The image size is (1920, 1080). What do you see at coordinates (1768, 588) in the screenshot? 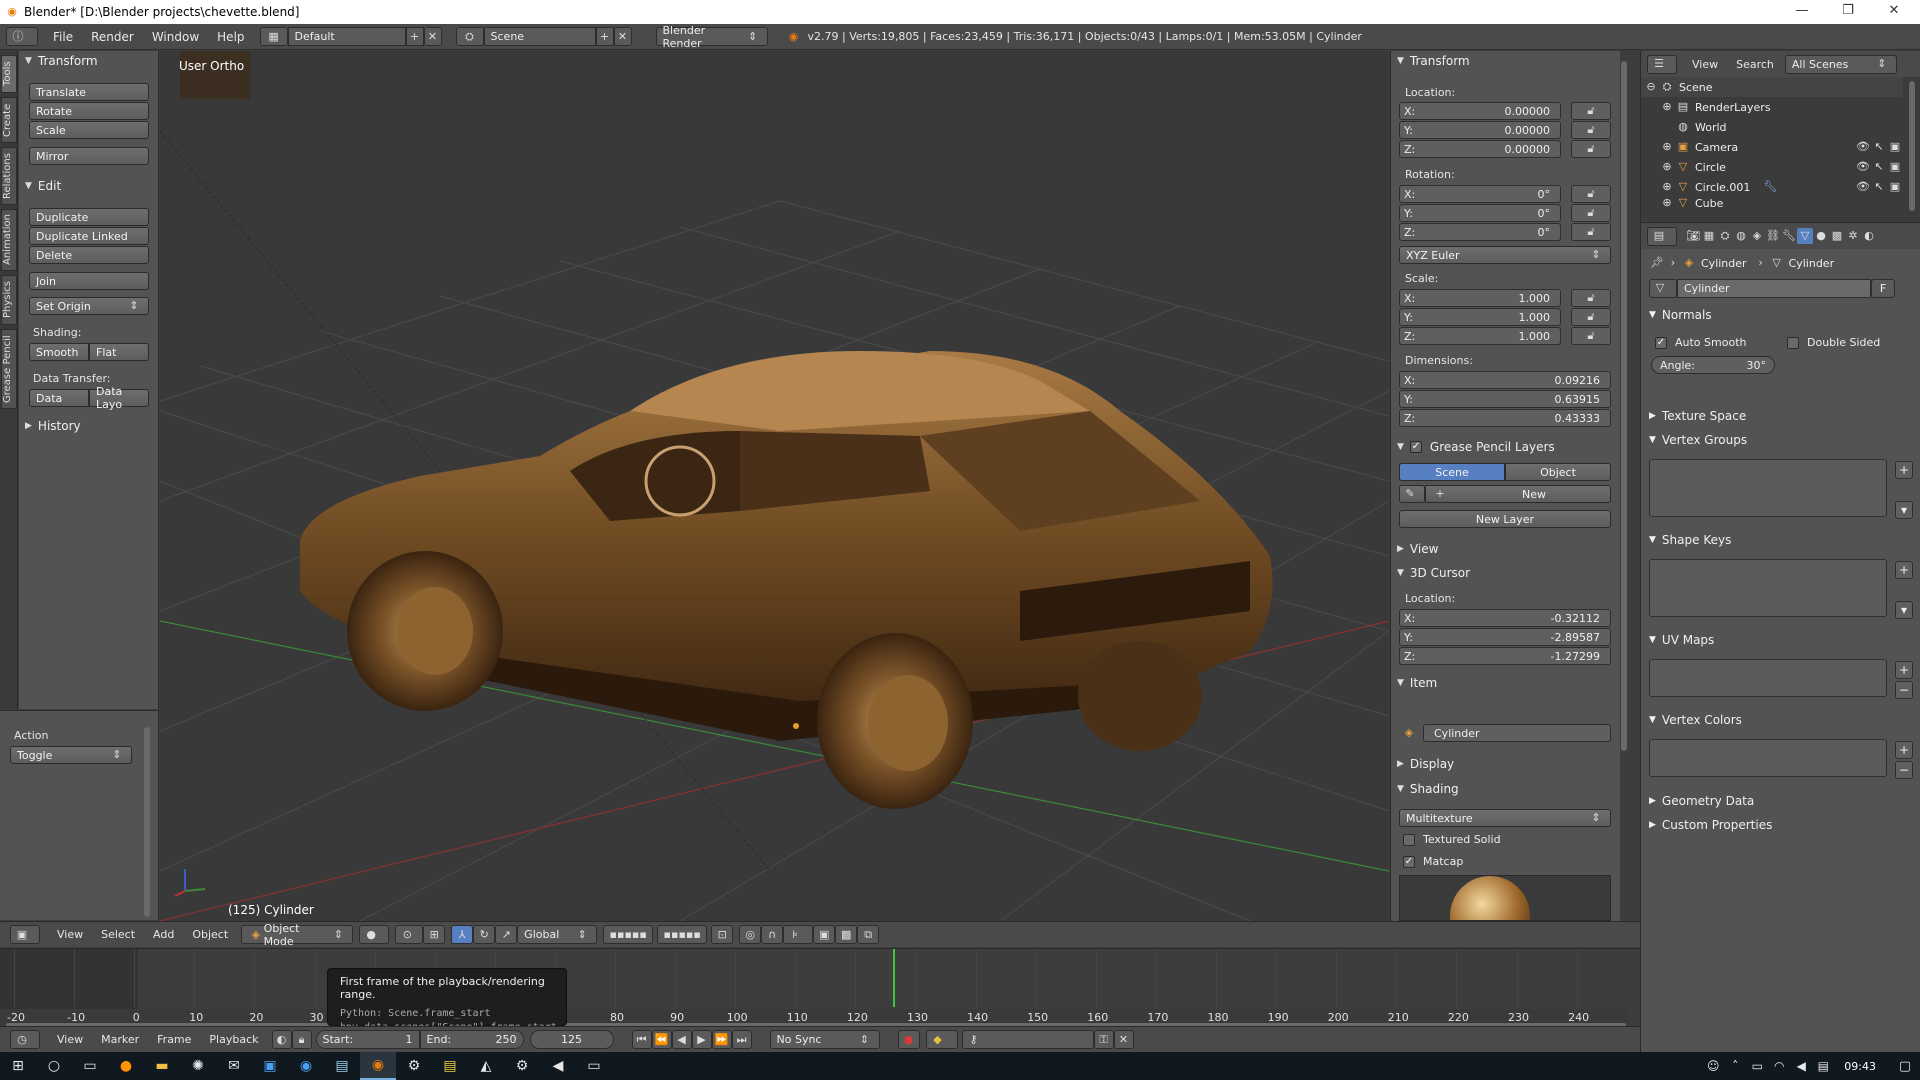
I see `shape-keys-list` at bounding box center [1768, 588].